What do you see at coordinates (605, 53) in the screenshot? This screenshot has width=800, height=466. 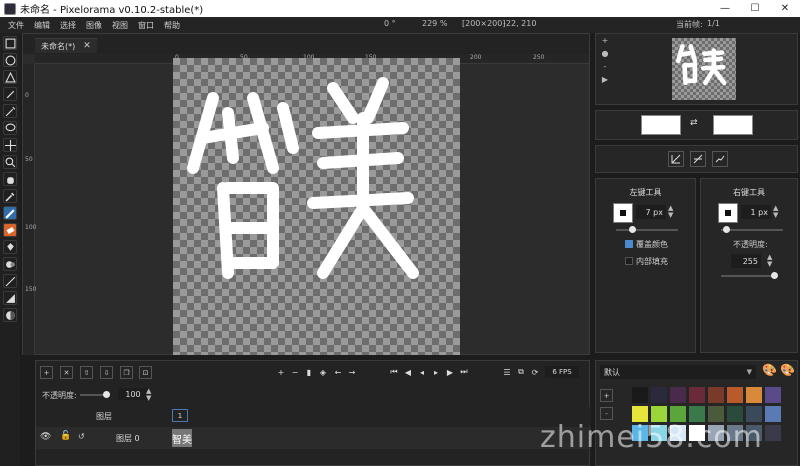 I see `preview-slider-knob: ●` at bounding box center [605, 53].